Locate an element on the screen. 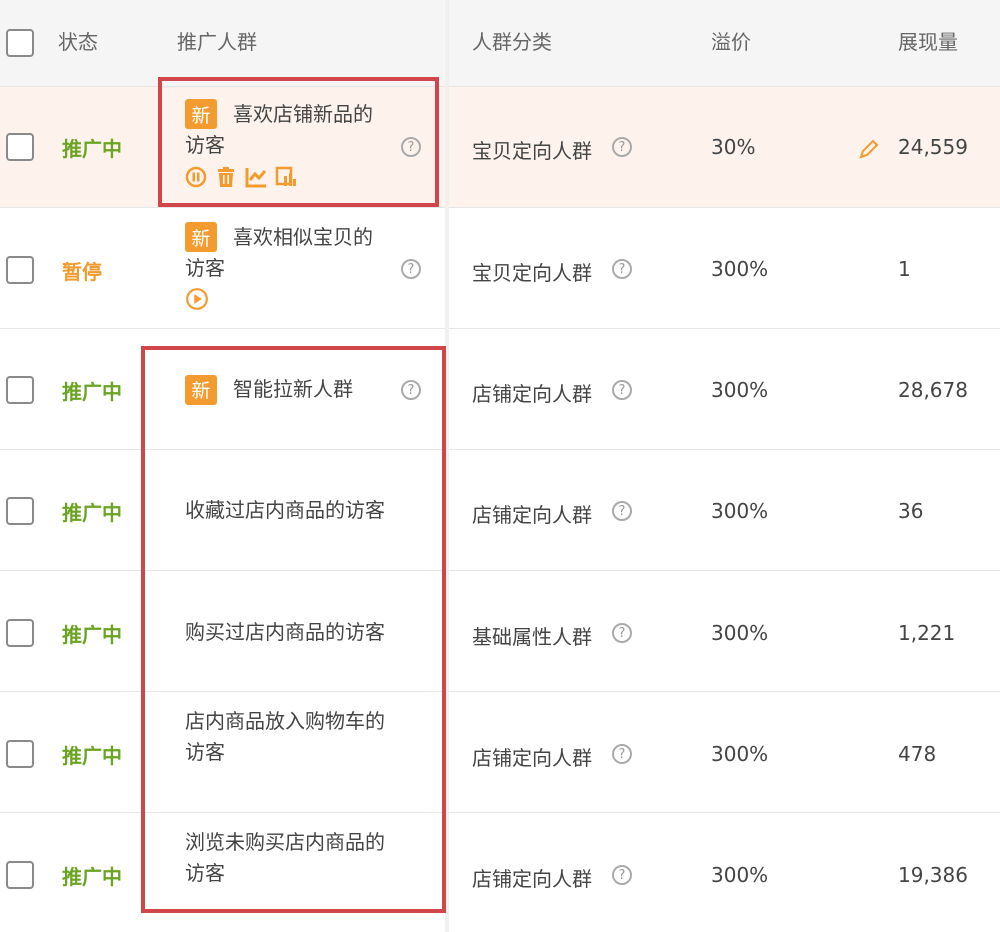  impressions-value: 24,559 is located at coordinates (933, 147).